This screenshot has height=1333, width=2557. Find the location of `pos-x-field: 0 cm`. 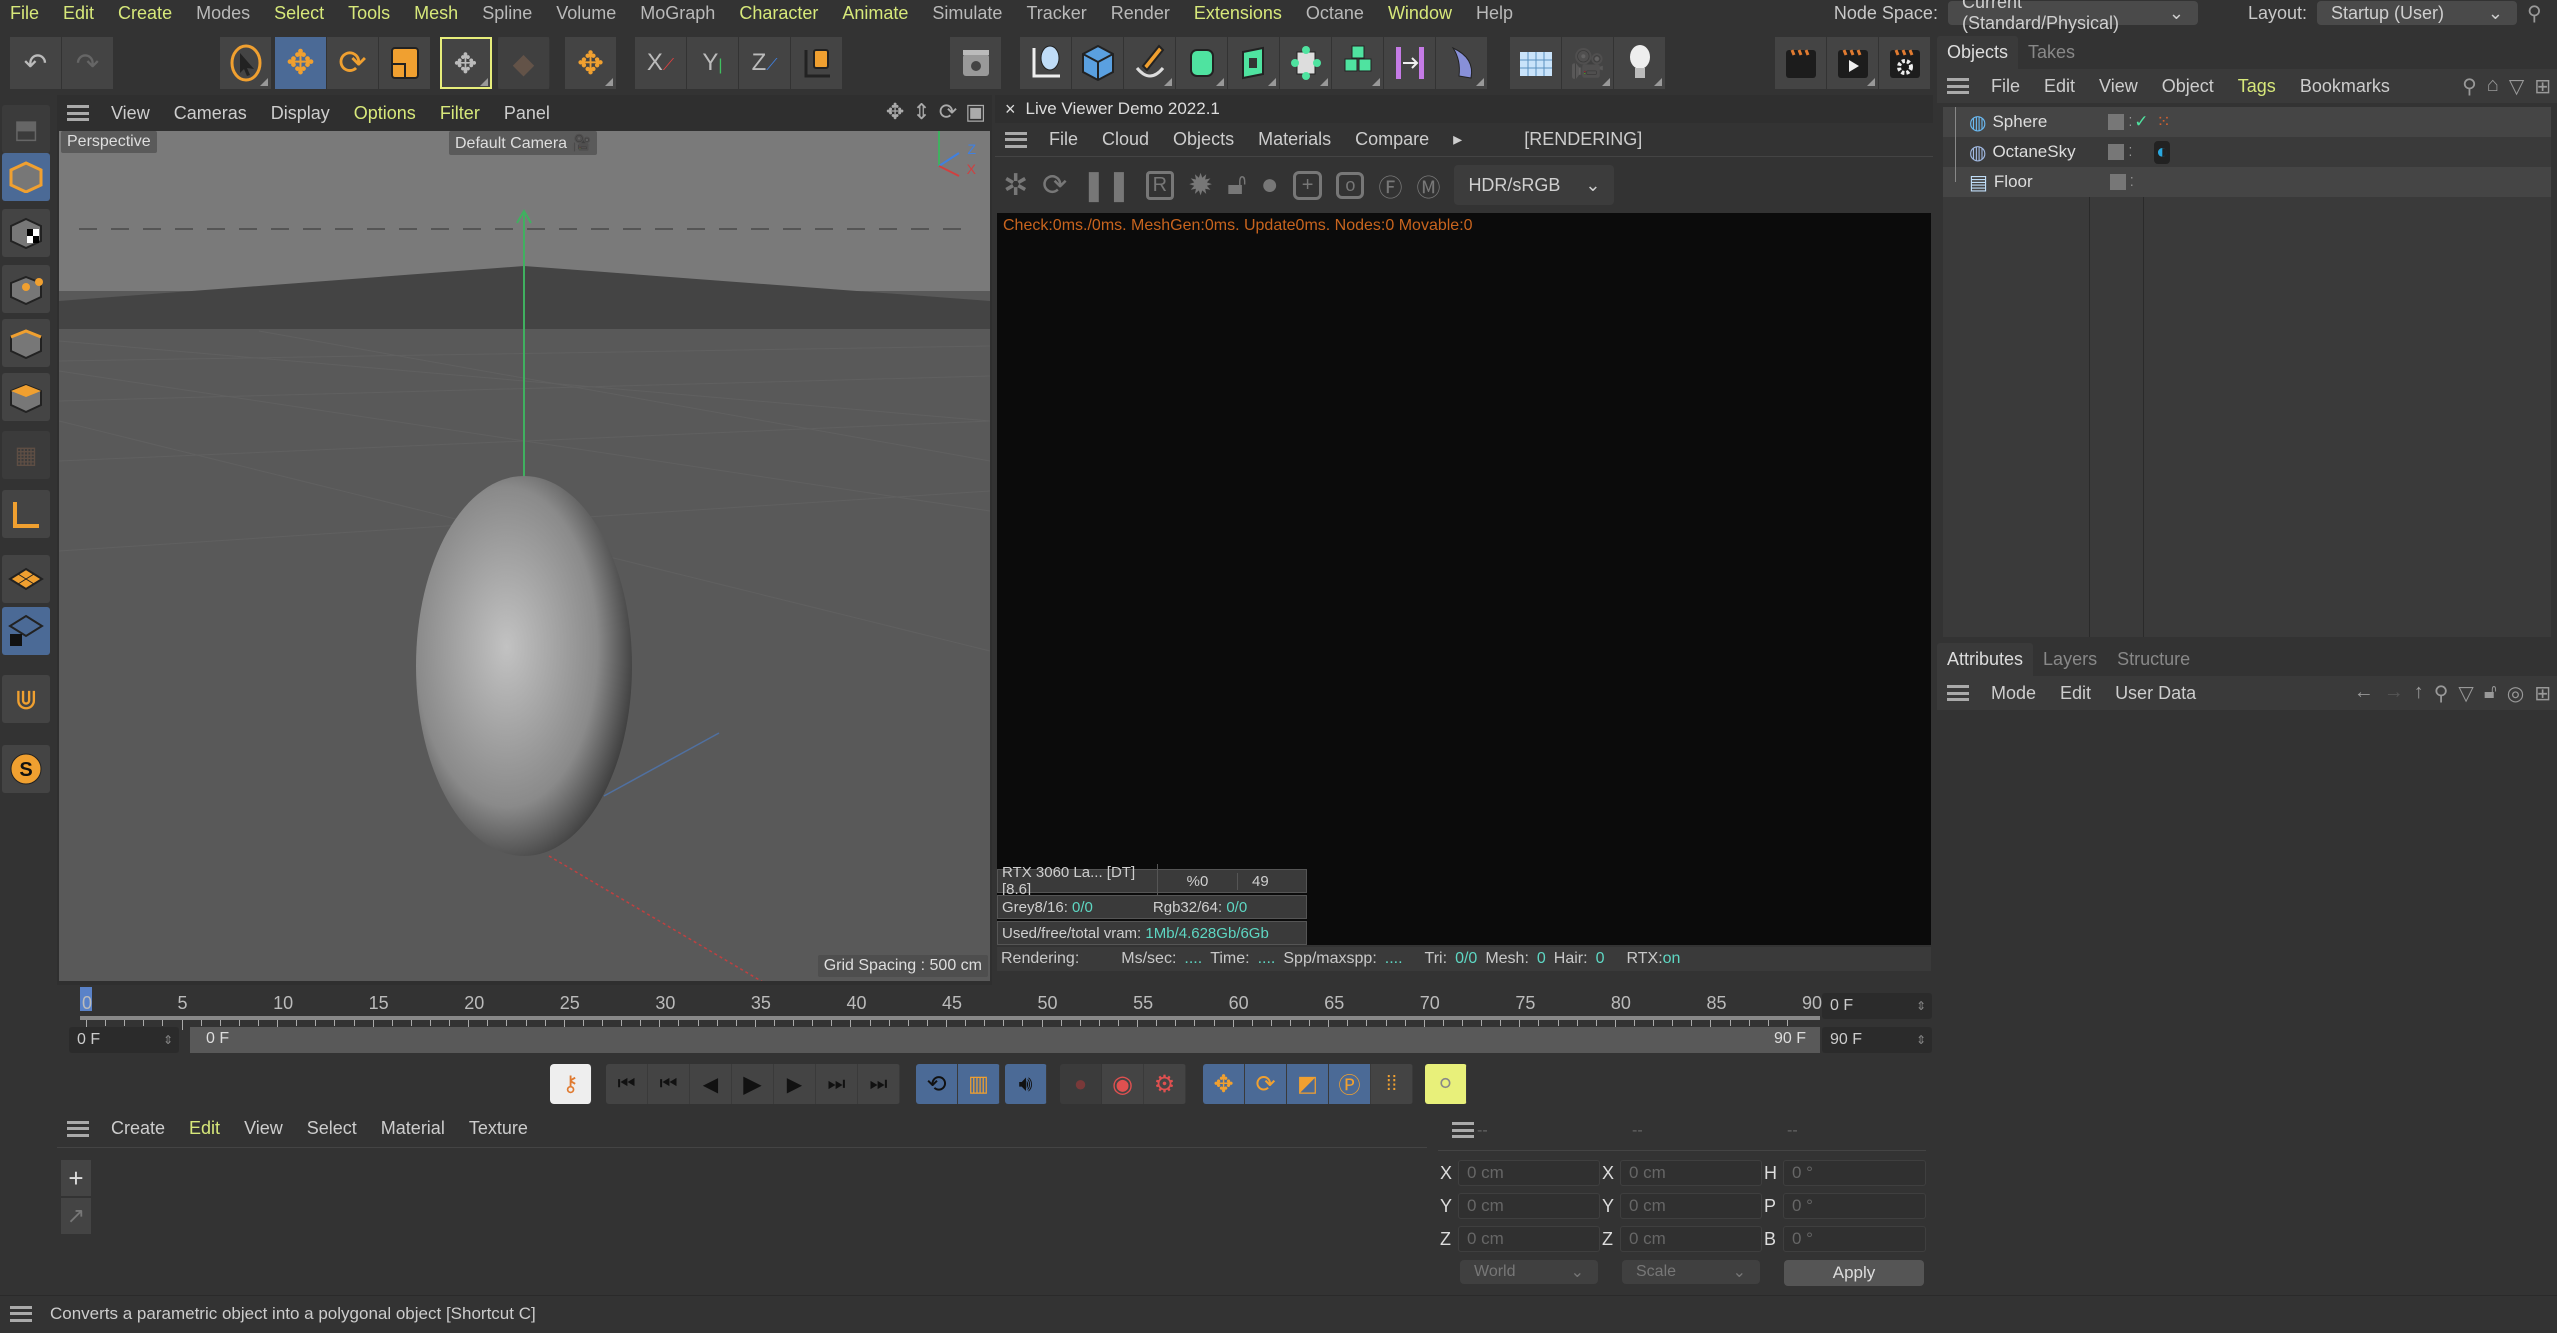

pos-x-field: 0 cm is located at coordinates (1529, 1173).